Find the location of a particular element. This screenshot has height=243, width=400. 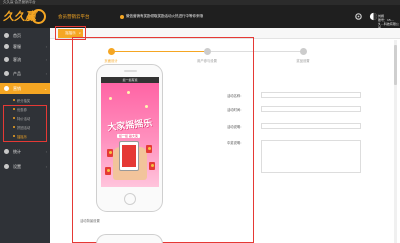

sidebar-subitem-label: 积分抽奖 is located at coordinates (24, 100).